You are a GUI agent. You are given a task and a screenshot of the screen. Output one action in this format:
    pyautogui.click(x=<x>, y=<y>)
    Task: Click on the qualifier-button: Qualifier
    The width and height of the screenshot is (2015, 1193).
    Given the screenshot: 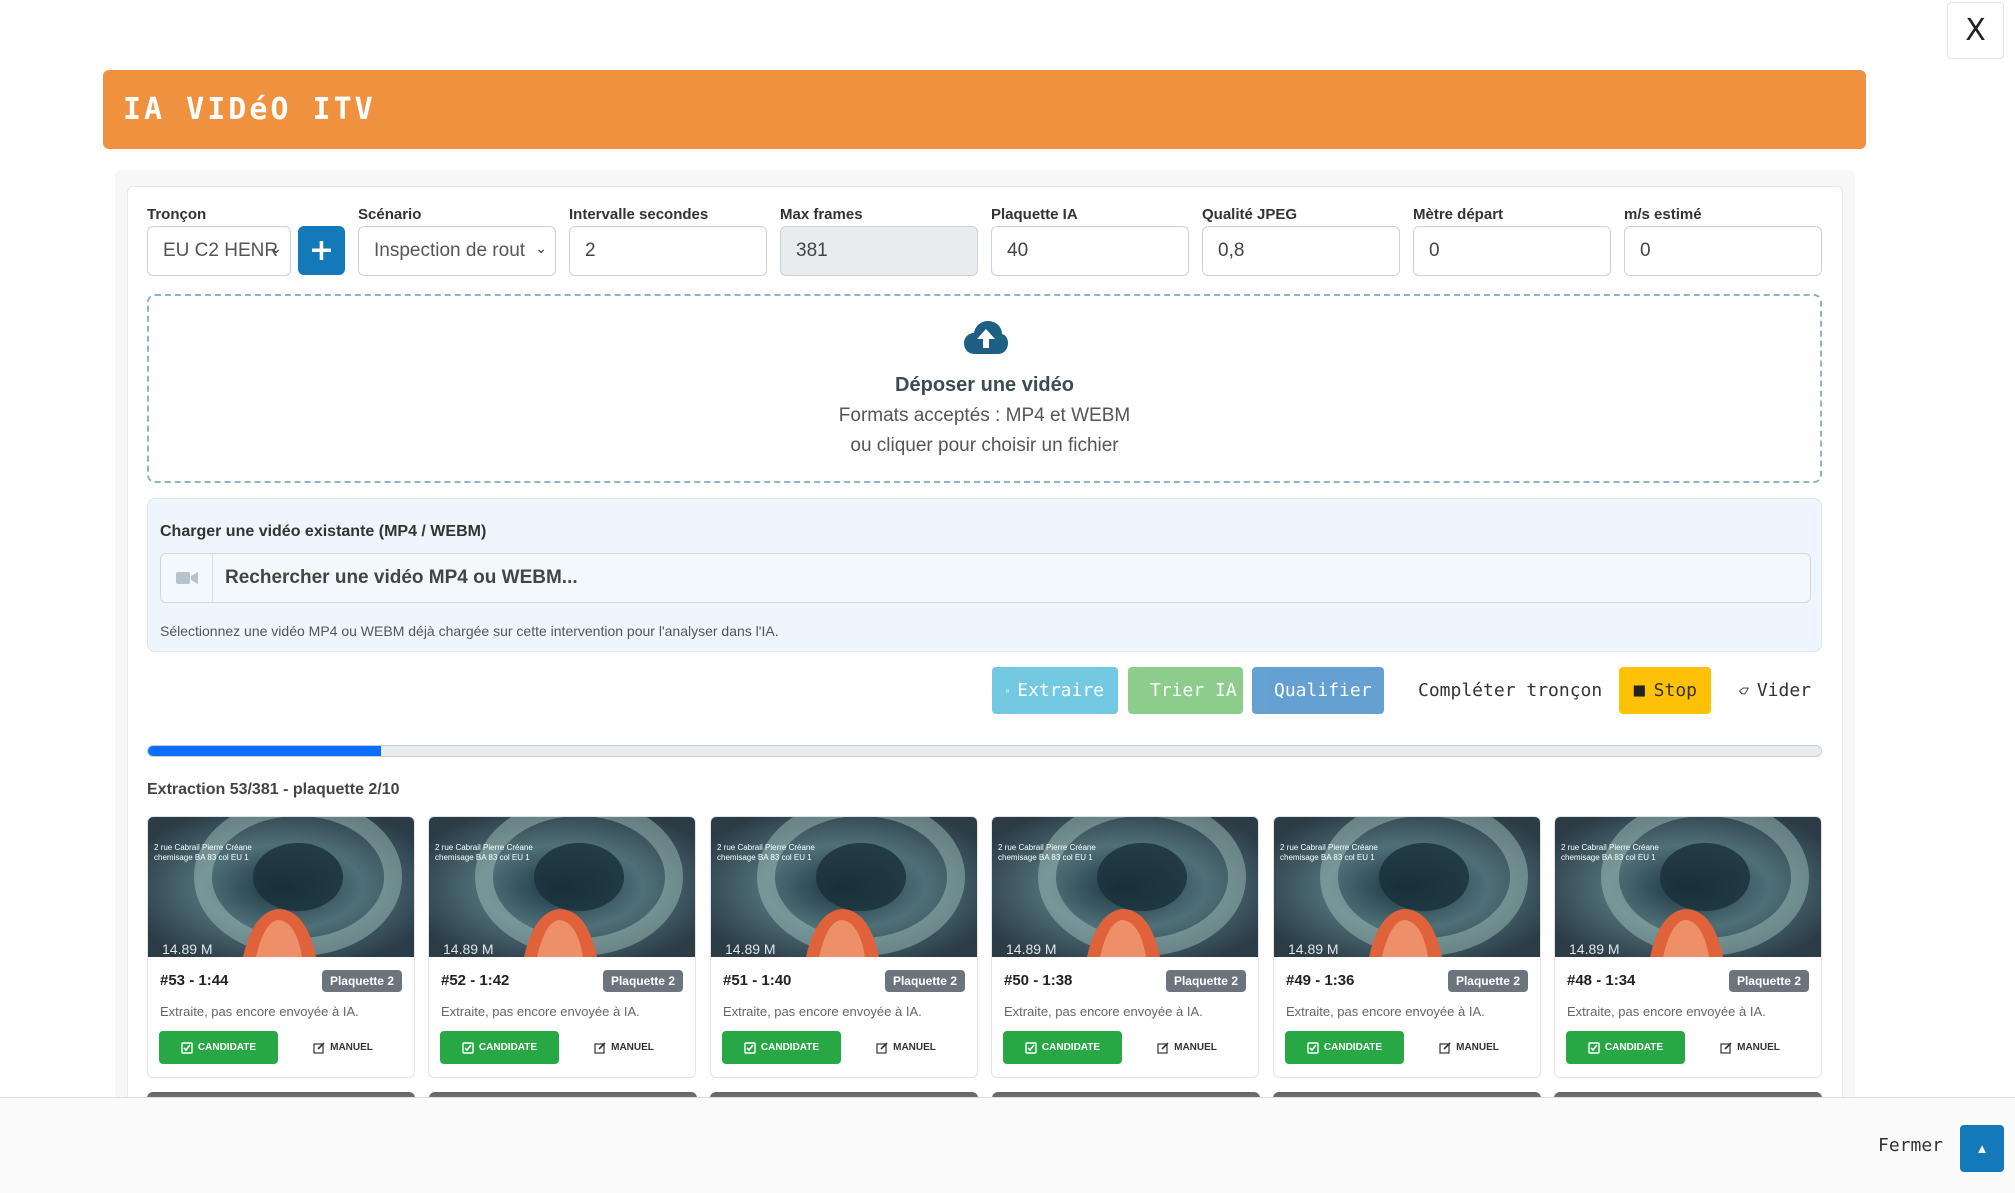 What is the action you would take?
    pyautogui.click(x=1318, y=690)
    